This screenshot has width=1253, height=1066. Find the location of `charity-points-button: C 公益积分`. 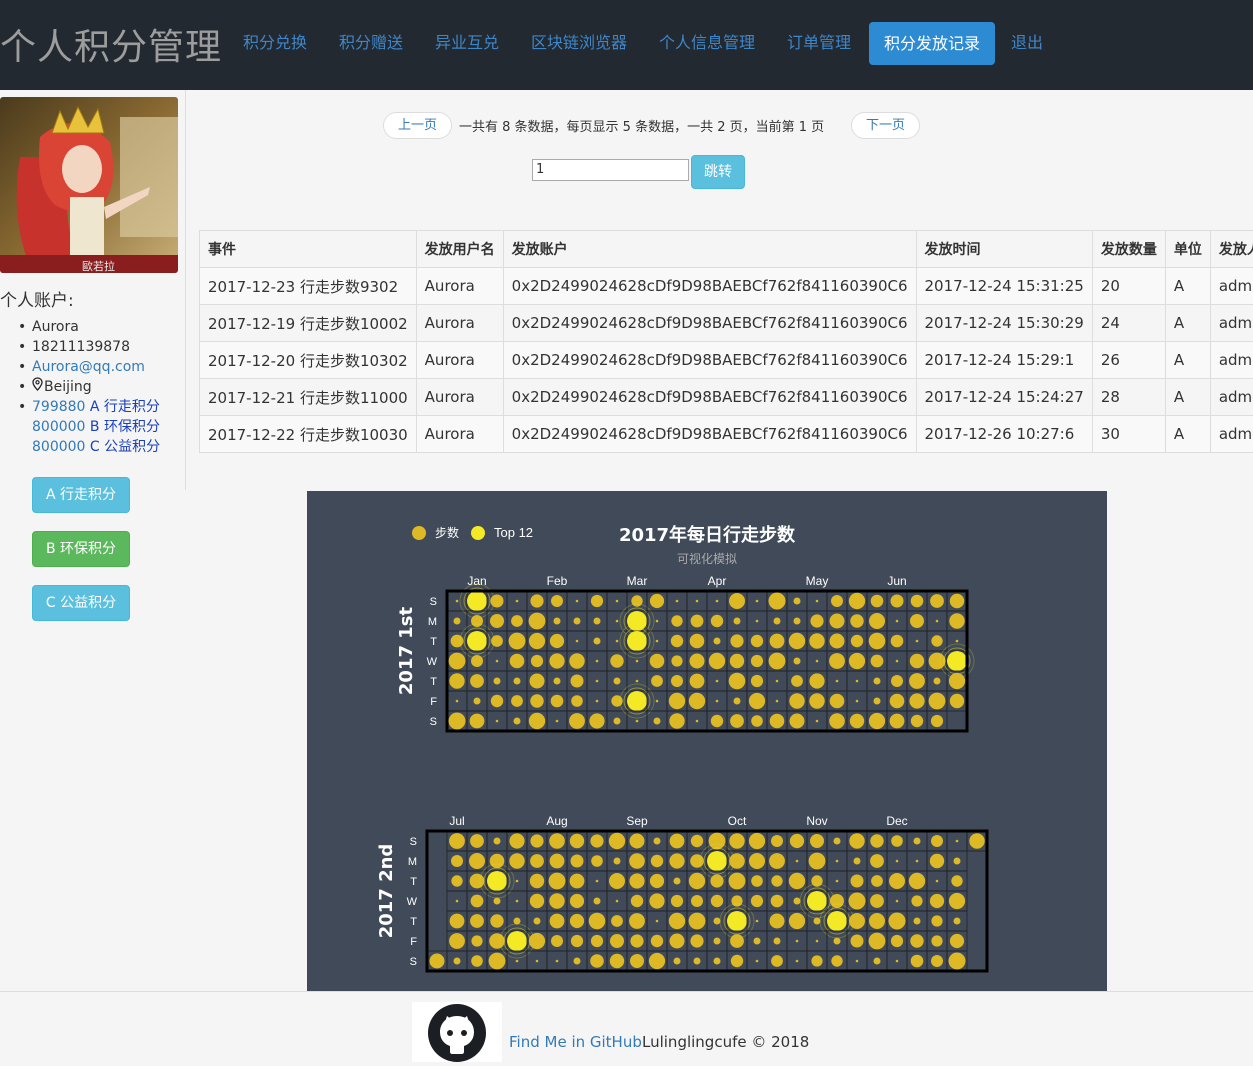

charity-points-button: C 公益积分 is located at coordinates (81, 603).